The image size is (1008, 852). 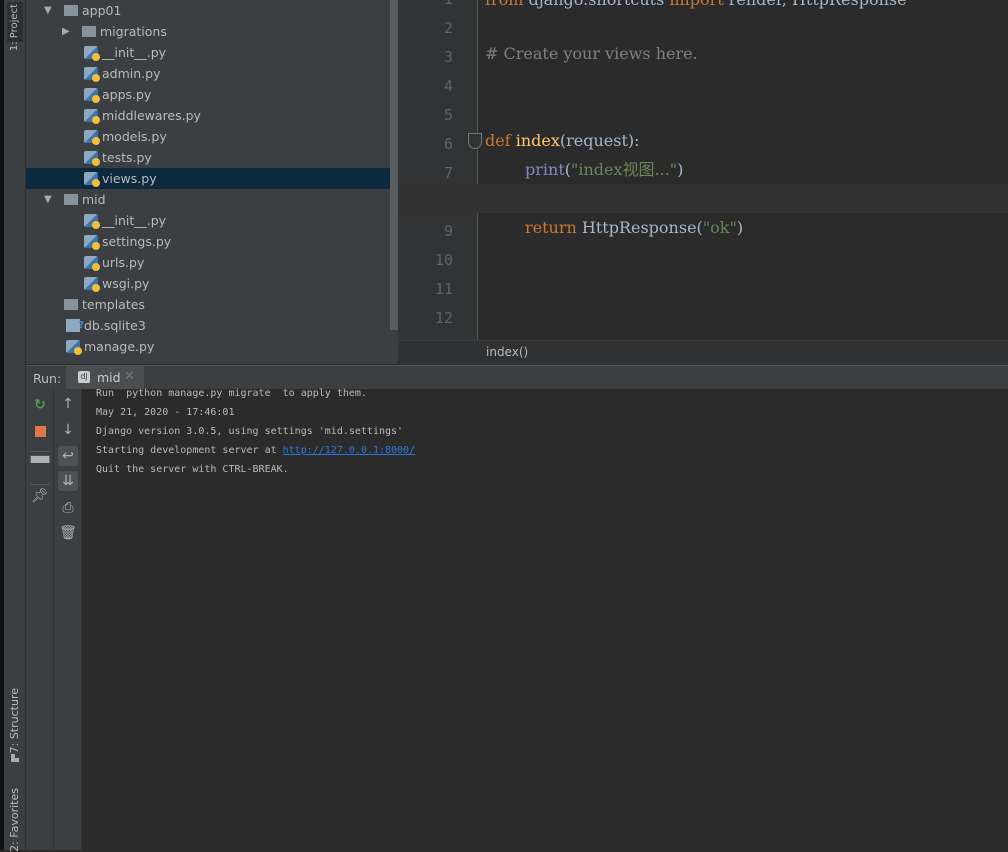 I want to click on project-tool-label: 1: Project, so click(x=14, y=28).